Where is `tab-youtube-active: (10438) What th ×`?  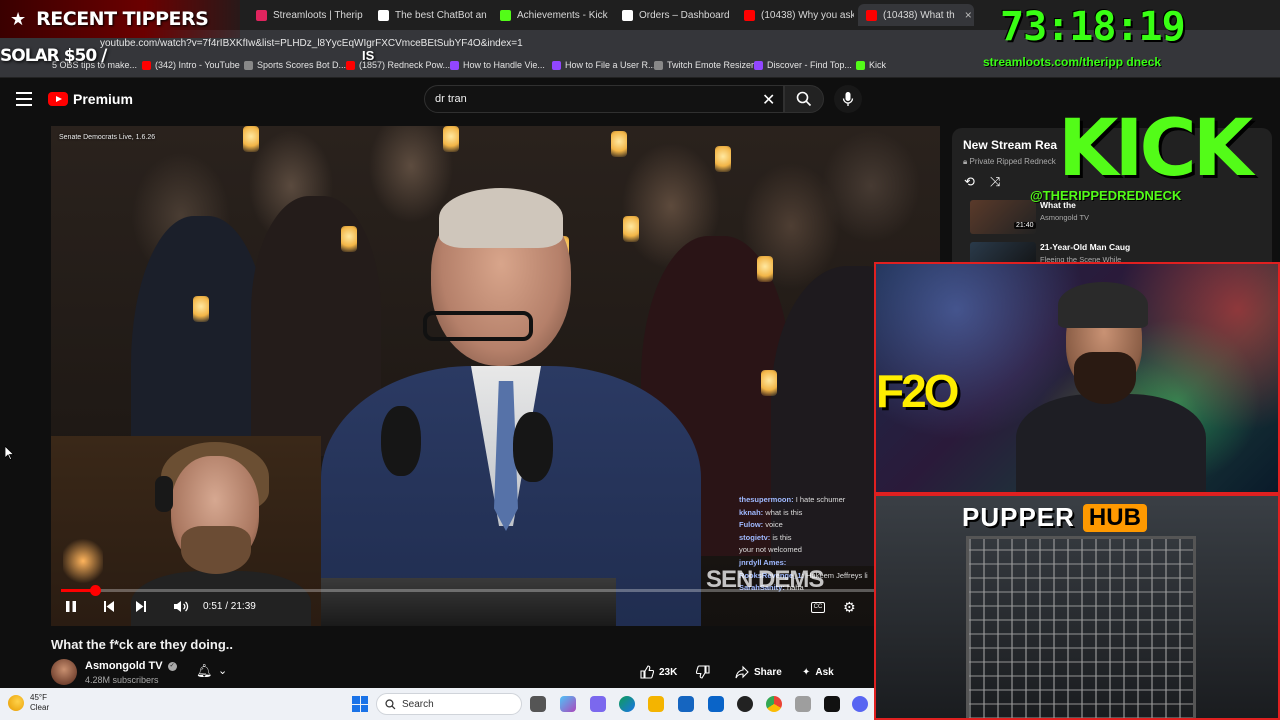
tab-youtube-active: (10438) What th × is located at coordinates (916, 15).